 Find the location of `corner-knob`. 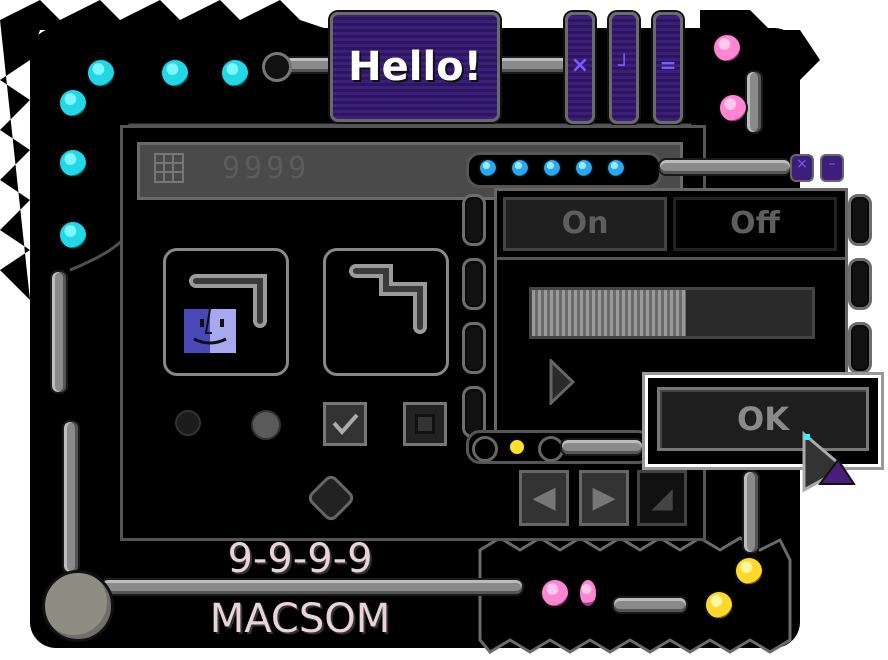

corner-knob is located at coordinates (78, 606).